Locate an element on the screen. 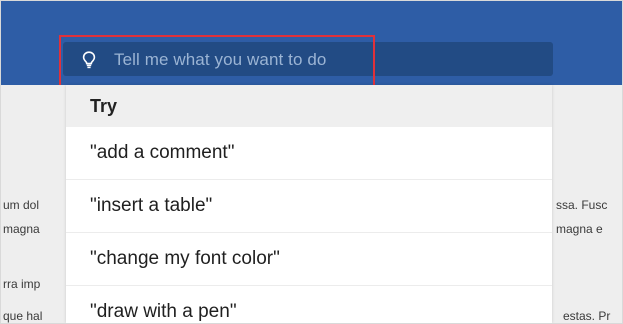 This screenshot has height=324, width=623. document-text-right: magna e is located at coordinates (579, 229).